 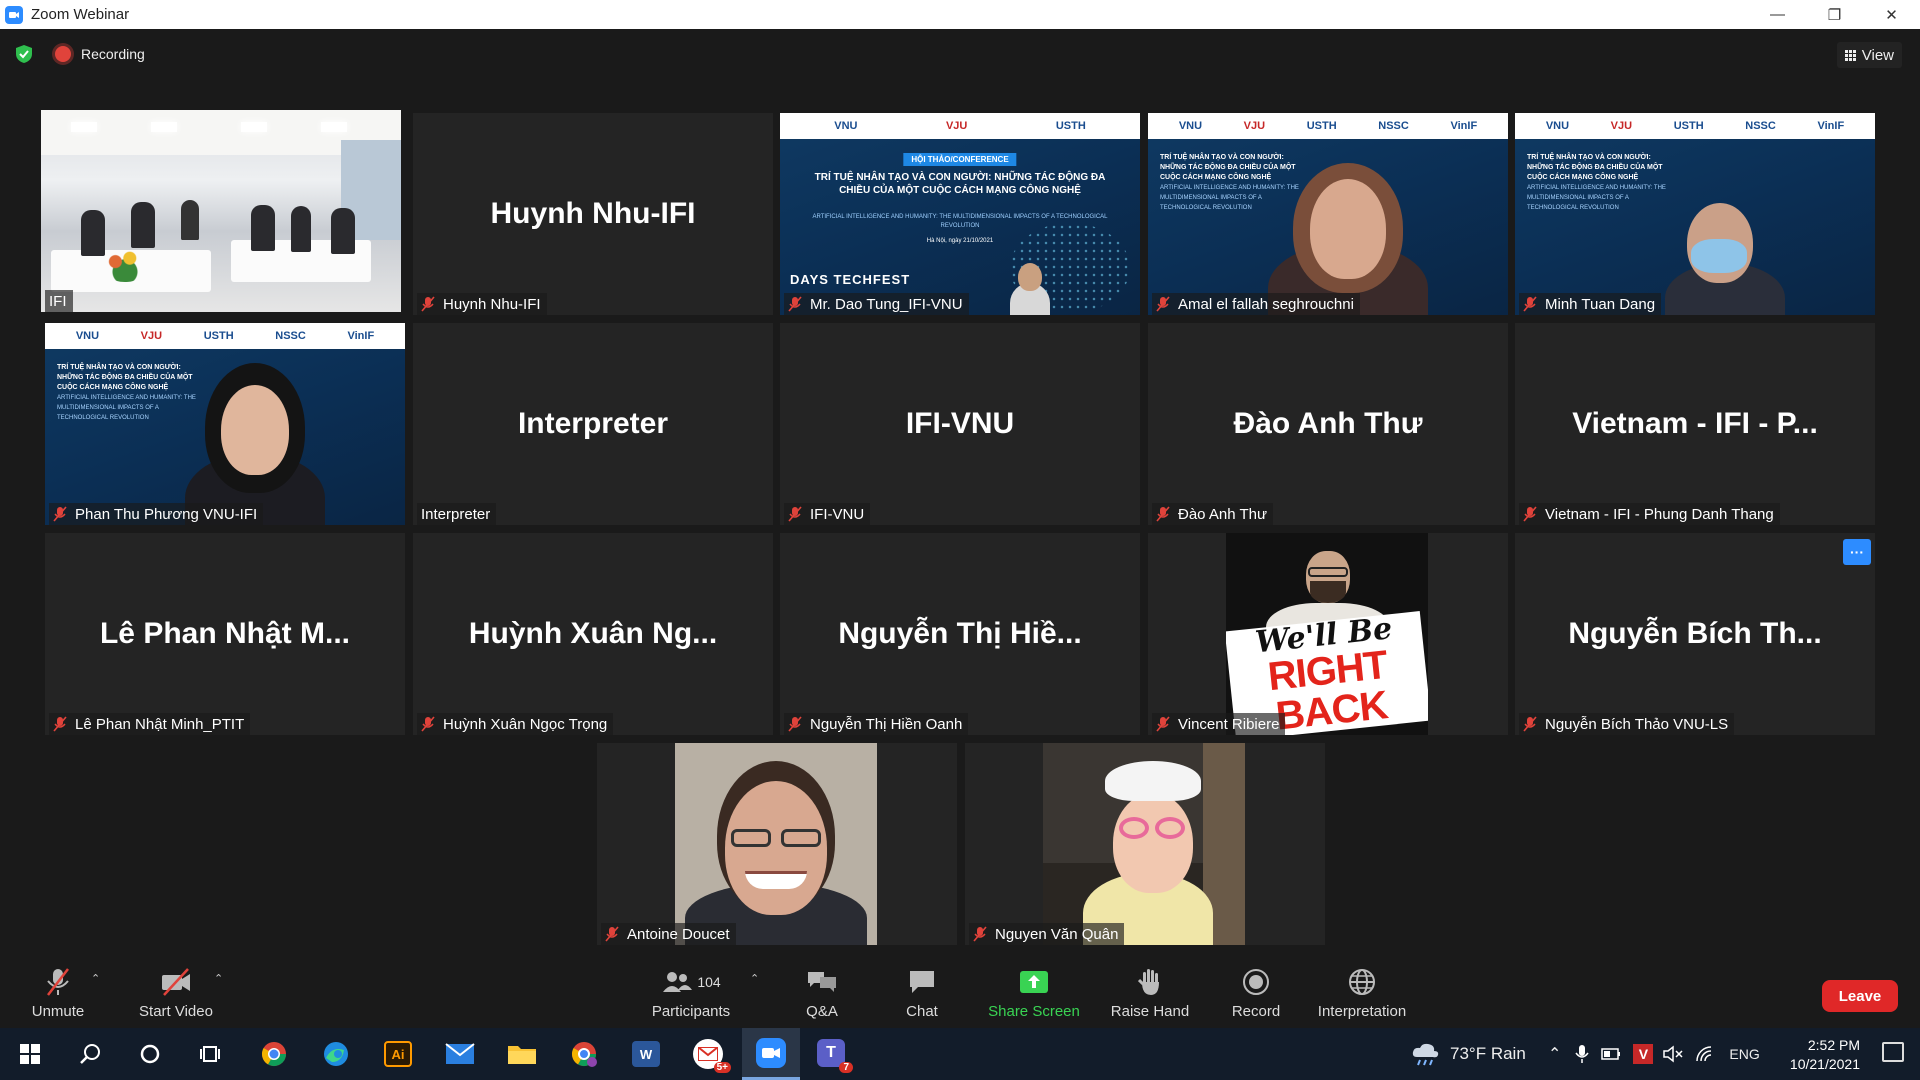 What do you see at coordinates (1611, 1054) in the screenshot?
I see `battery-icon` at bounding box center [1611, 1054].